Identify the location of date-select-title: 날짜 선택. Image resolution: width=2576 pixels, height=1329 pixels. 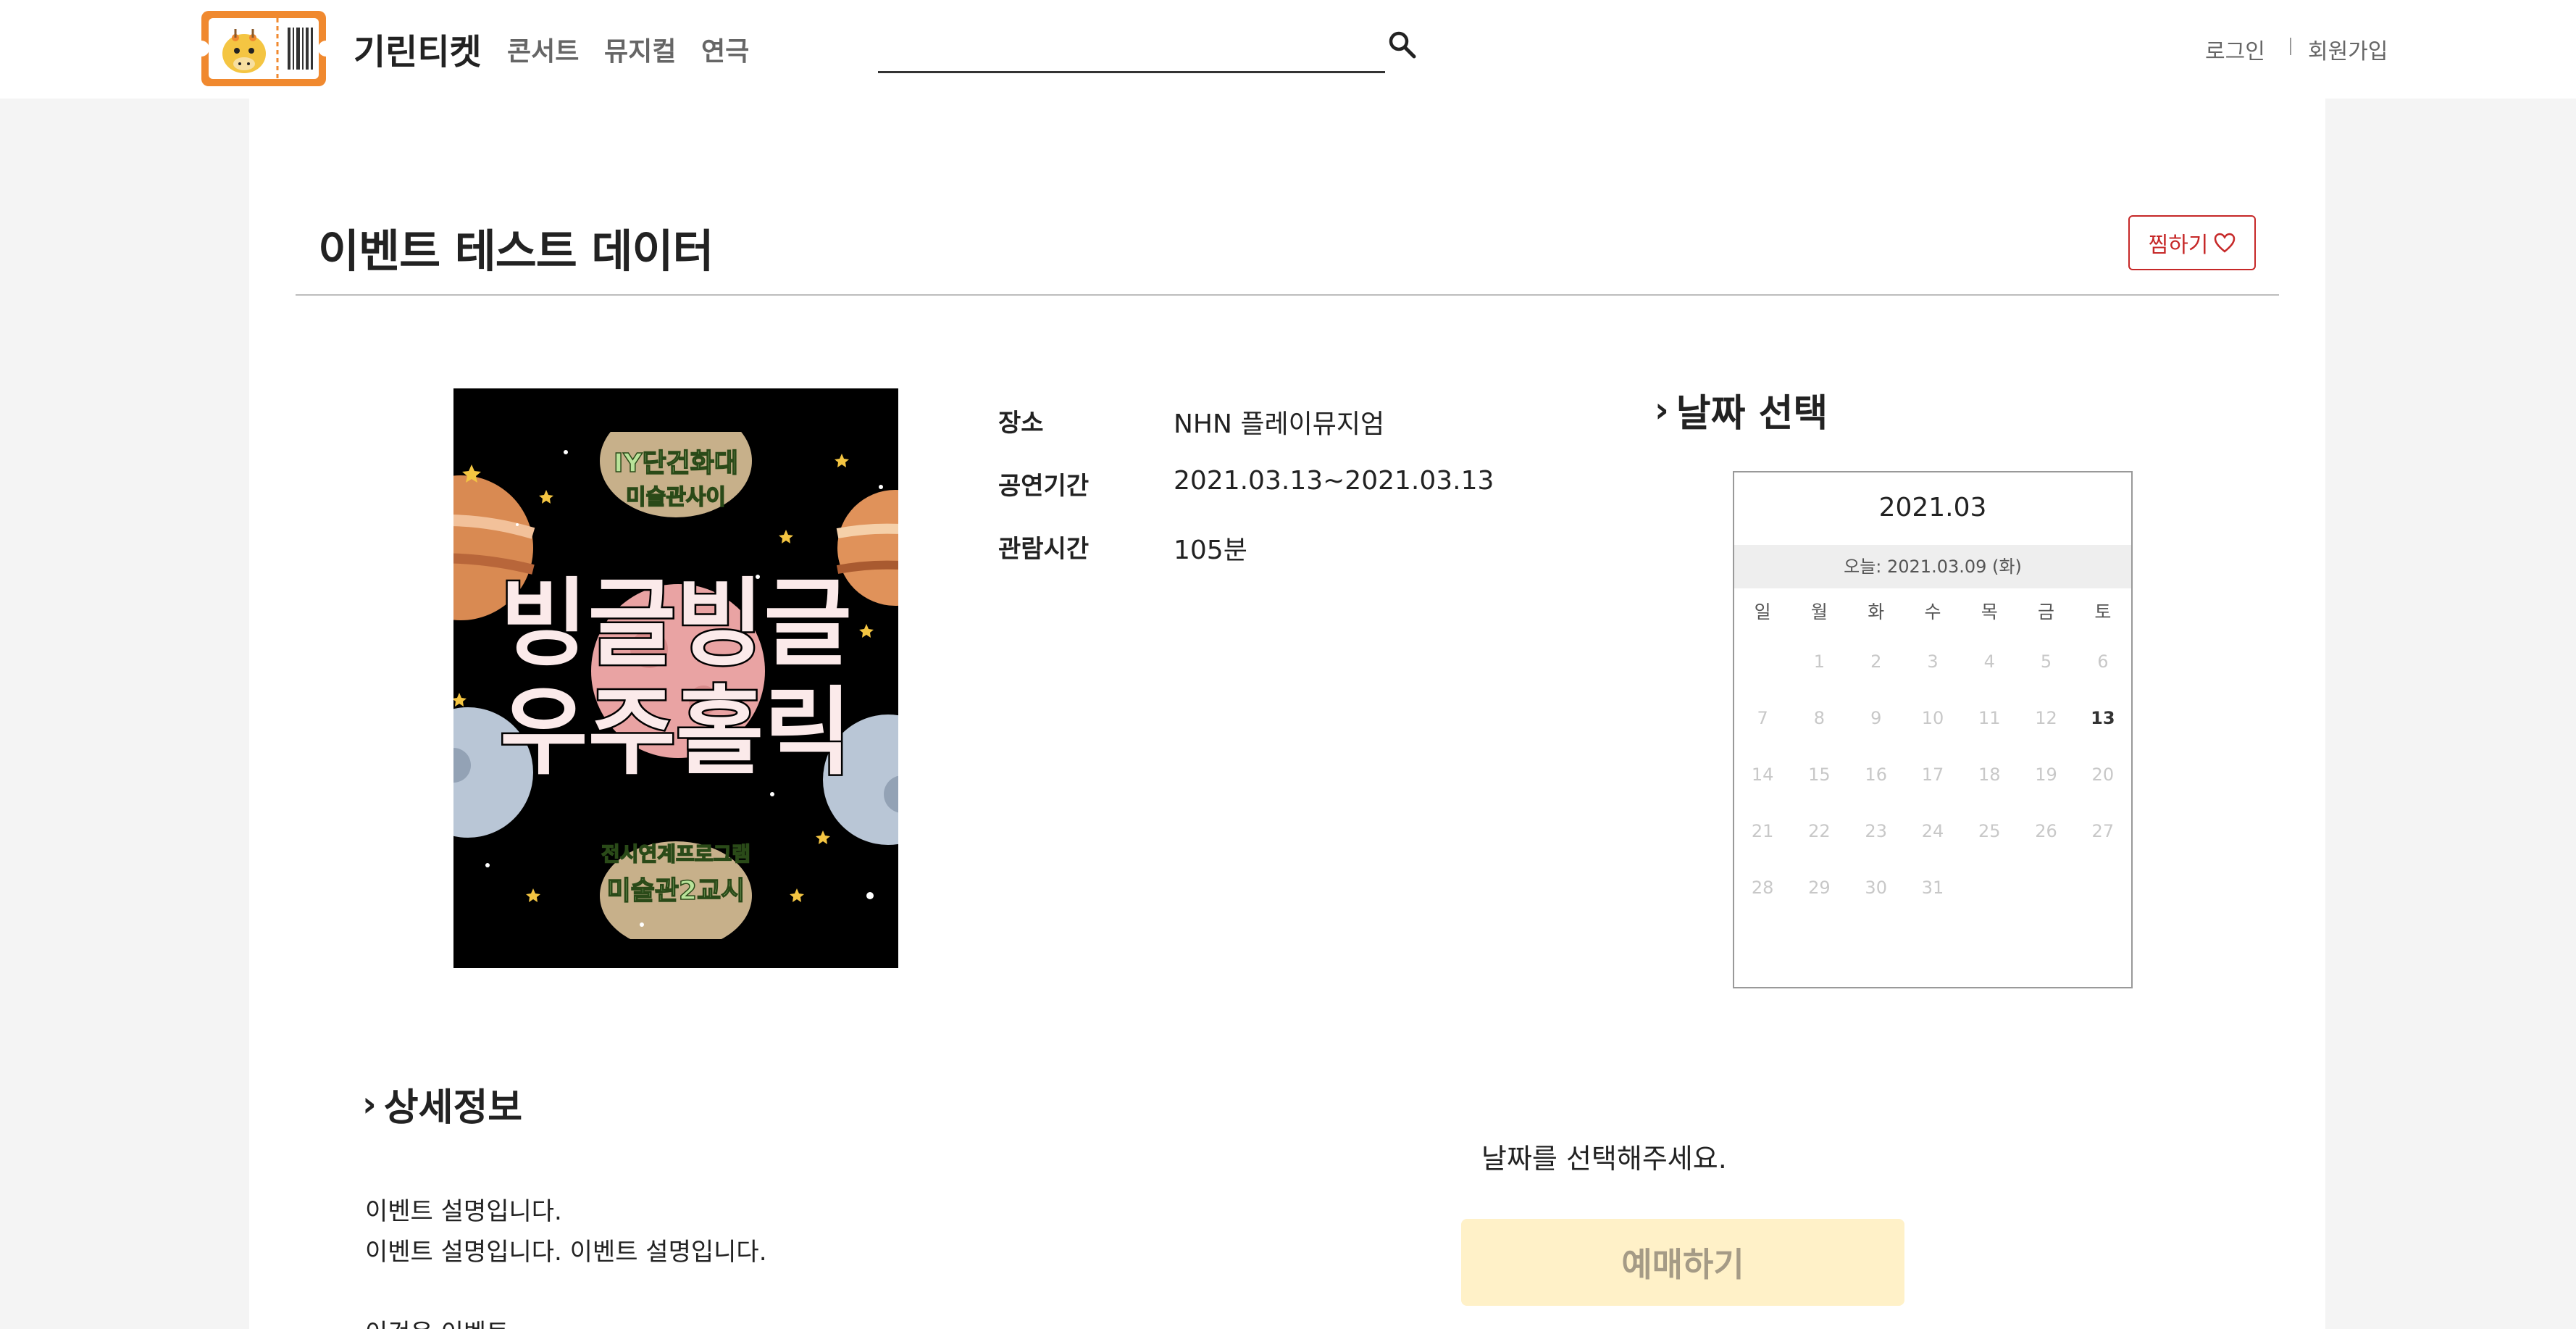
(1752, 414).